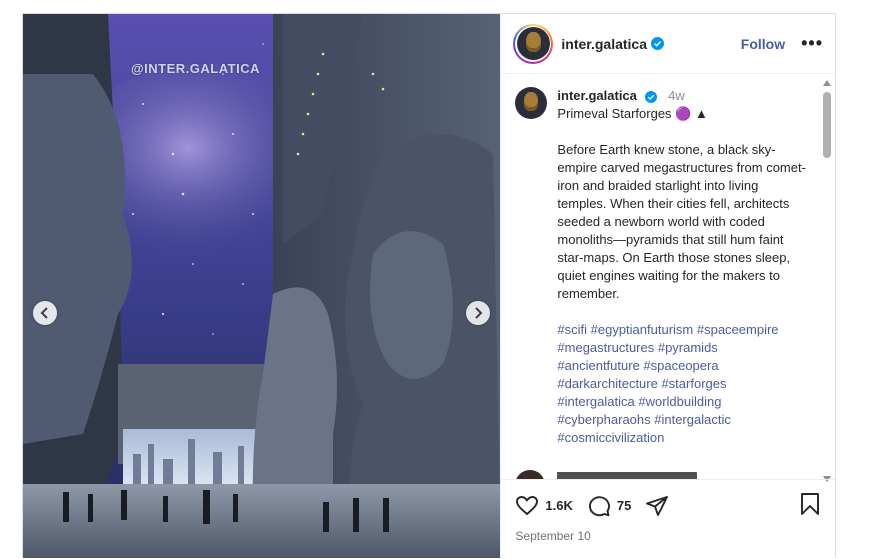 The height and width of the screenshot is (559, 872). What do you see at coordinates (599, 505) in the screenshot?
I see `comment-icon` at bounding box center [599, 505].